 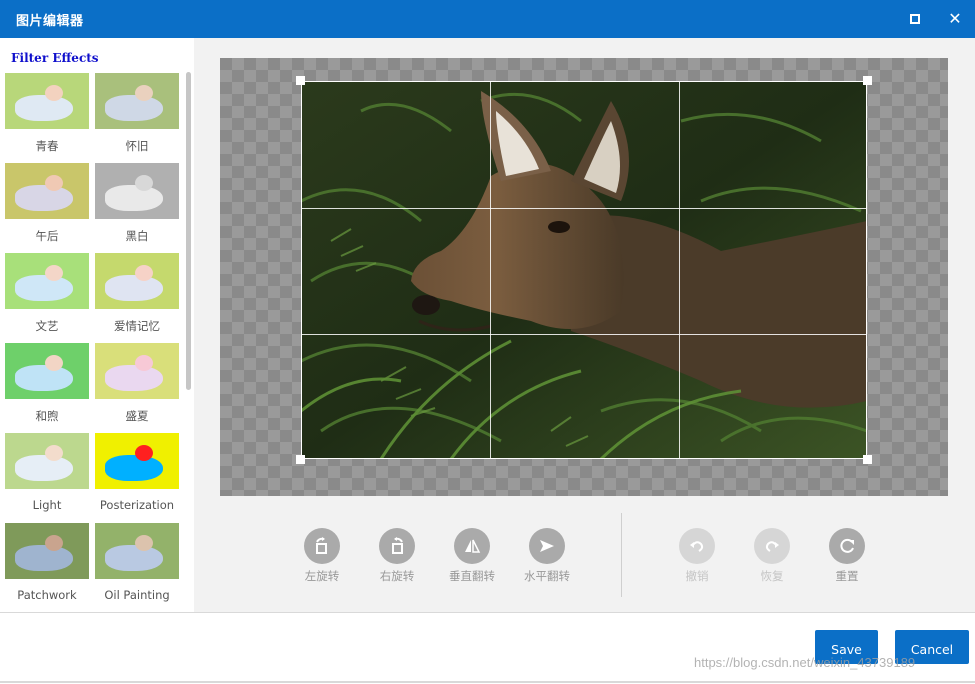 I want to click on filter-label: Oil Painting, so click(x=137, y=595).